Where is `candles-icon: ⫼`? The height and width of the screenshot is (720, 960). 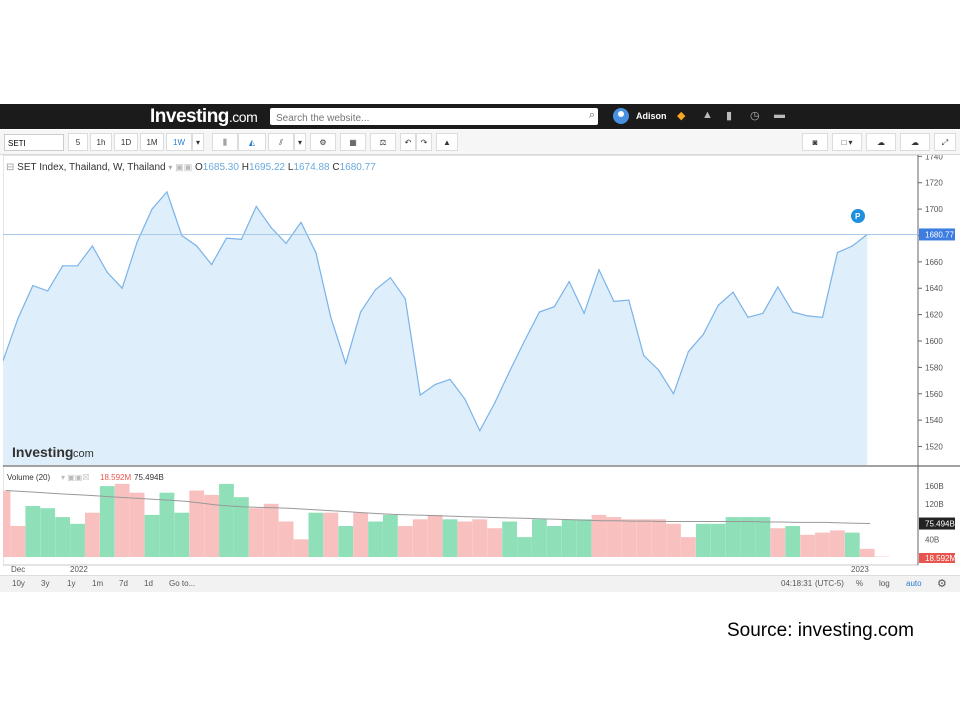 candles-icon: ⫼ is located at coordinates (225, 142).